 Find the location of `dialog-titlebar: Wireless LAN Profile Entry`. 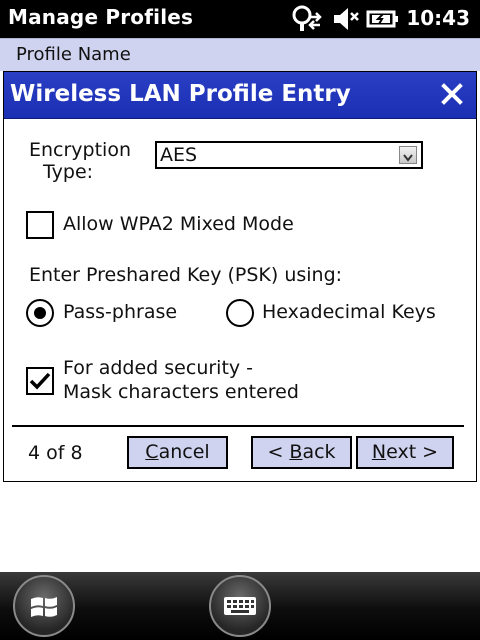

dialog-titlebar: Wireless LAN Profile Entry is located at coordinates (240, 95).